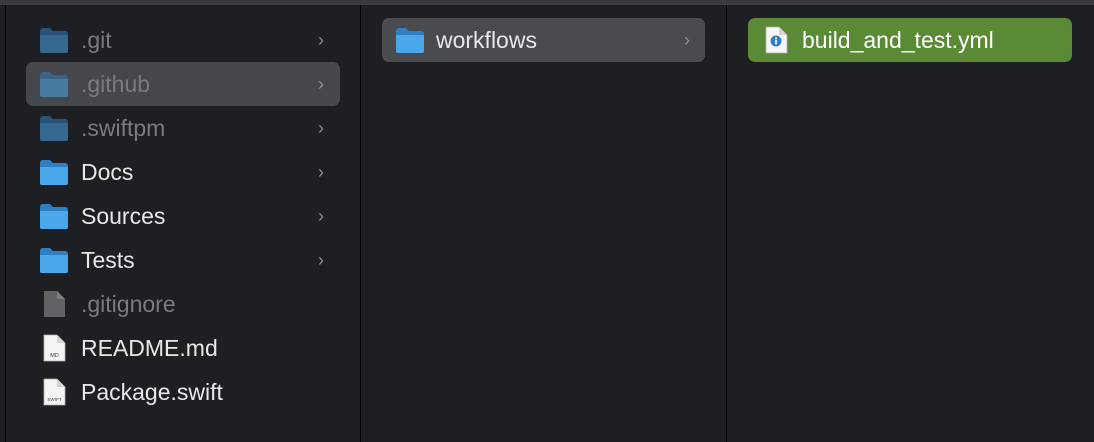 The height and width of the screenshot is (442, 1094). Describe the element at coordinates (108, 260) in the screenshot. I see `item-label: Tests` at that location.